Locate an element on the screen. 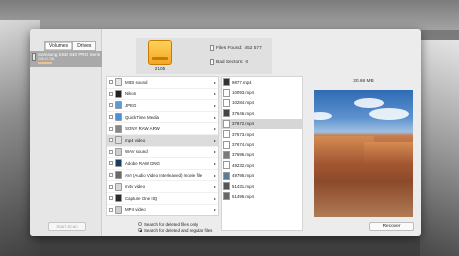 This screenshot has width=459, height=256. scan-summary: 2105 Files Found: 452 577 Bad Sectors: 0 is located at coordinates (204, 56).